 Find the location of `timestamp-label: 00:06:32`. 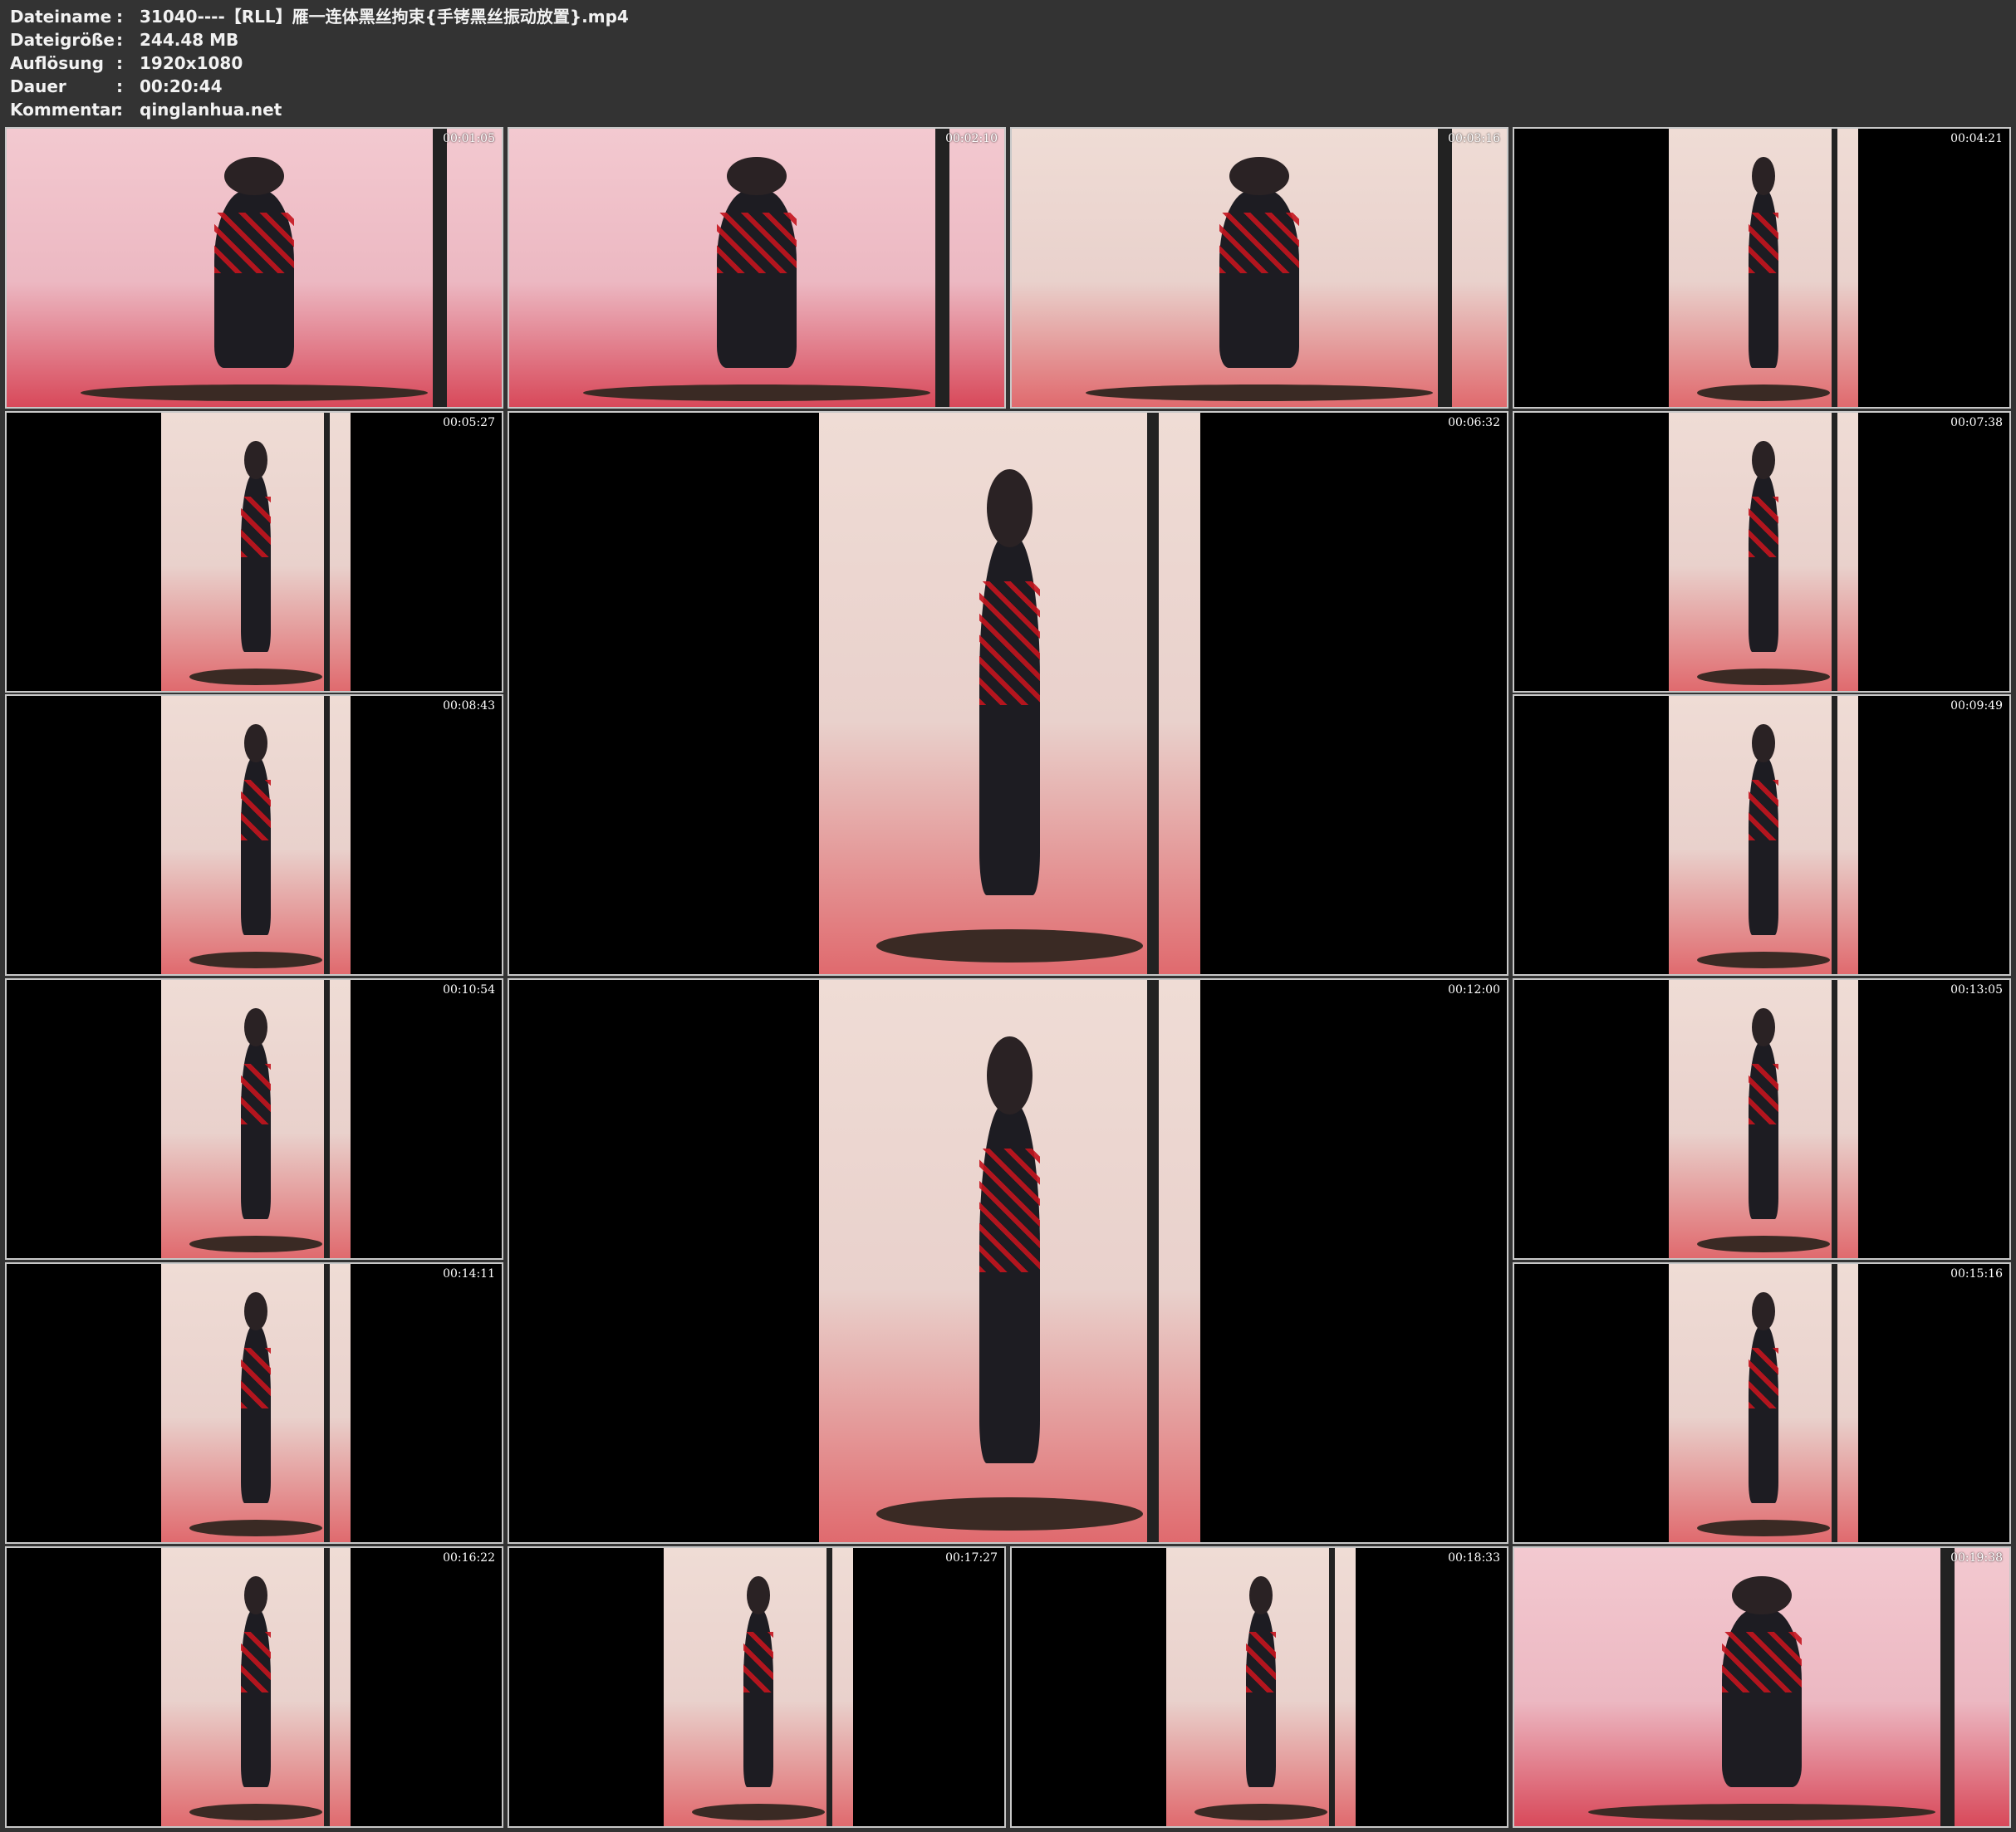

timestamp-label: 00:06:32 is located at coordinates (1474, 422).